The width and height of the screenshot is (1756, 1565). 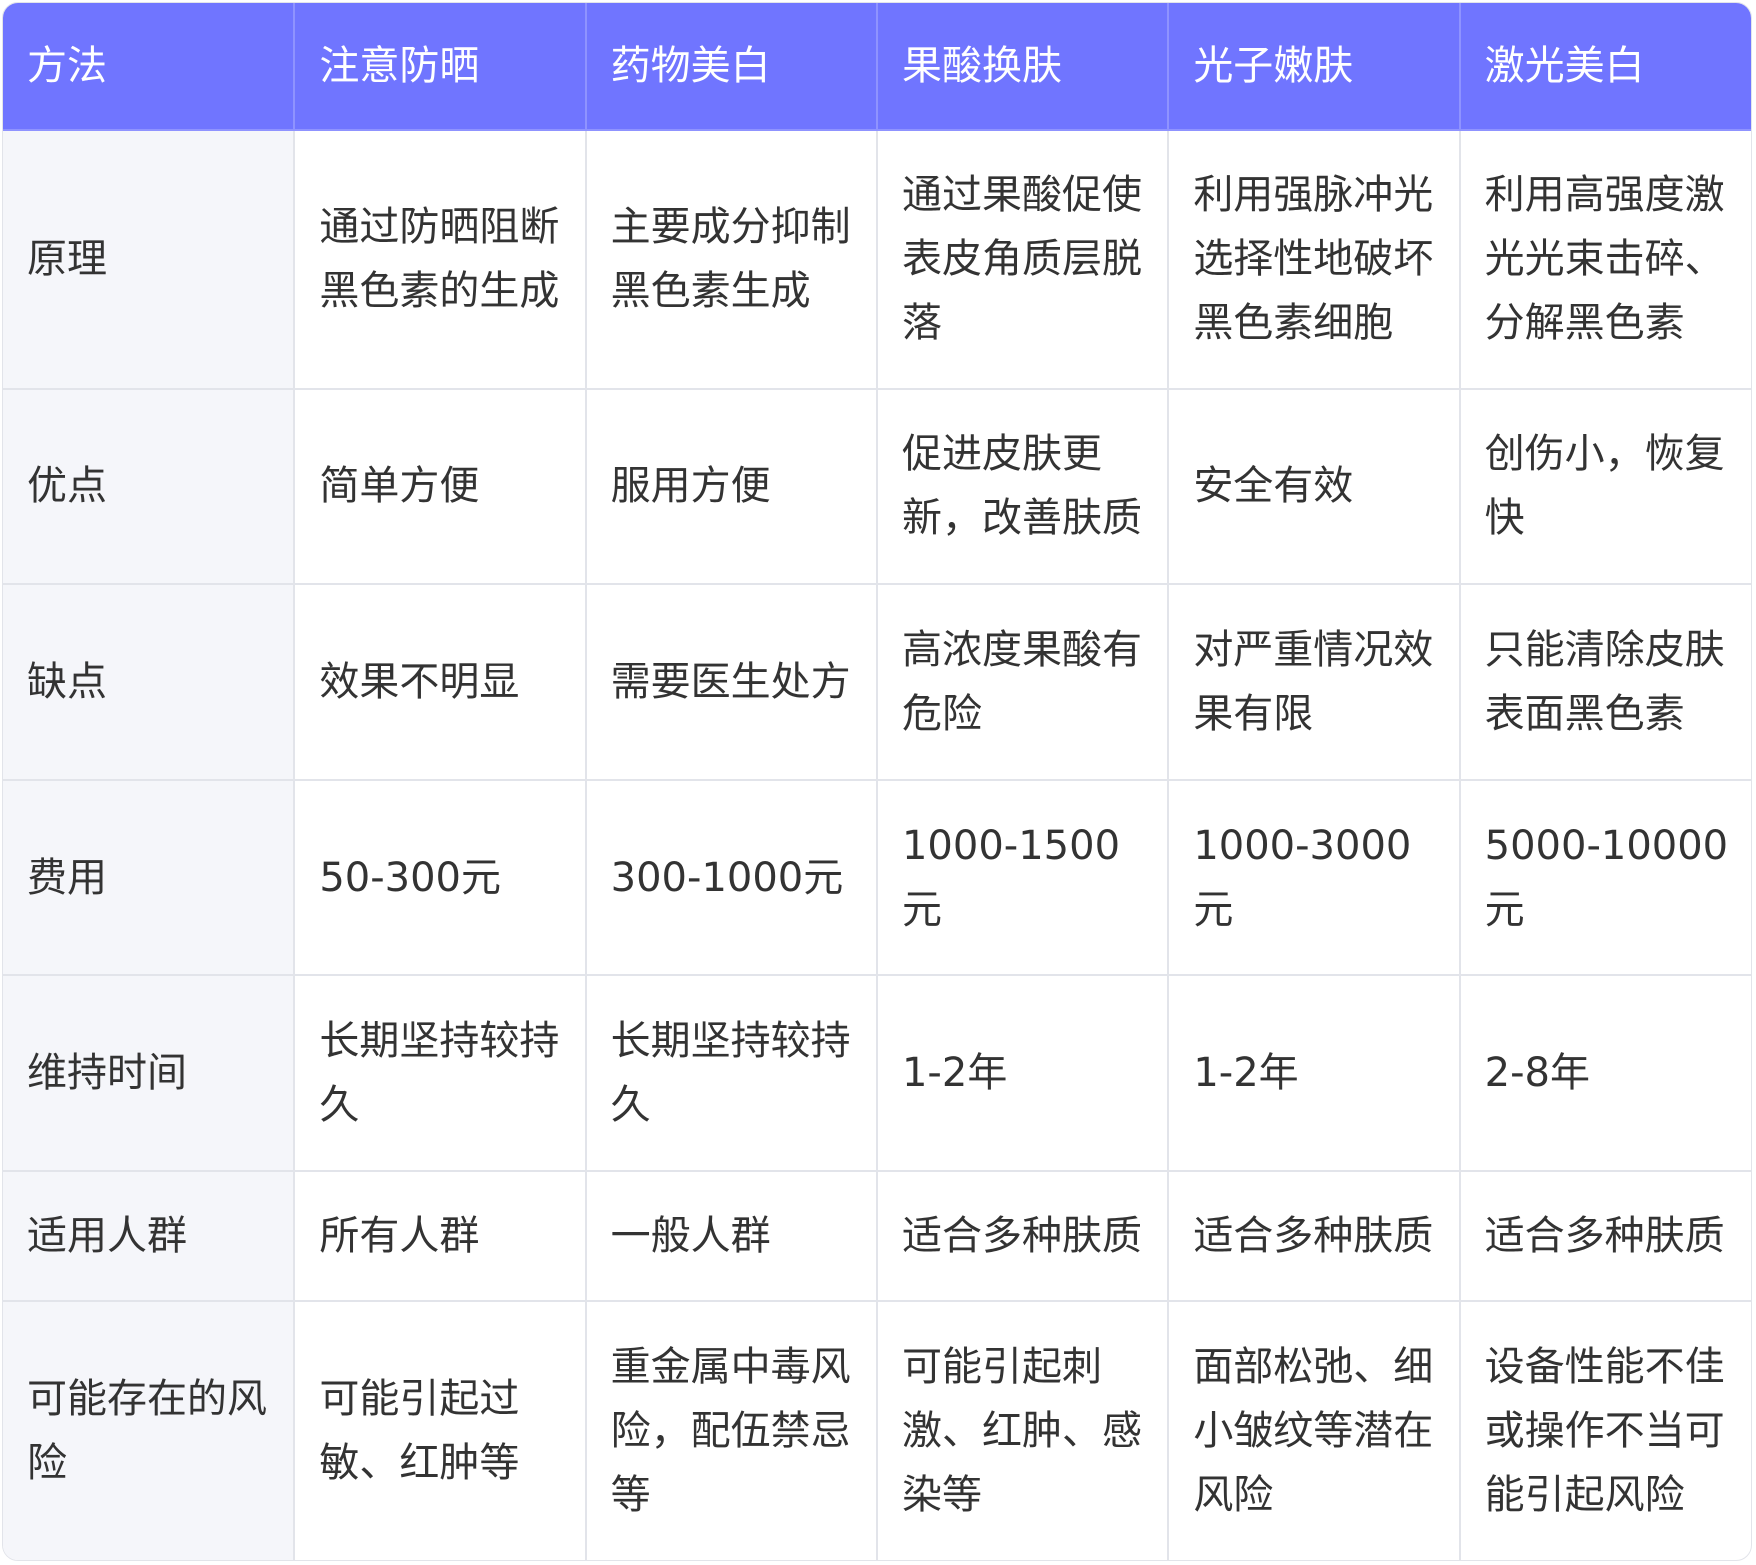 What do you see at coordinates (1022, 682) in the screenshot?
I see `table-cell: 高浓度果酸有危险` at bounding box center [1022, 682].